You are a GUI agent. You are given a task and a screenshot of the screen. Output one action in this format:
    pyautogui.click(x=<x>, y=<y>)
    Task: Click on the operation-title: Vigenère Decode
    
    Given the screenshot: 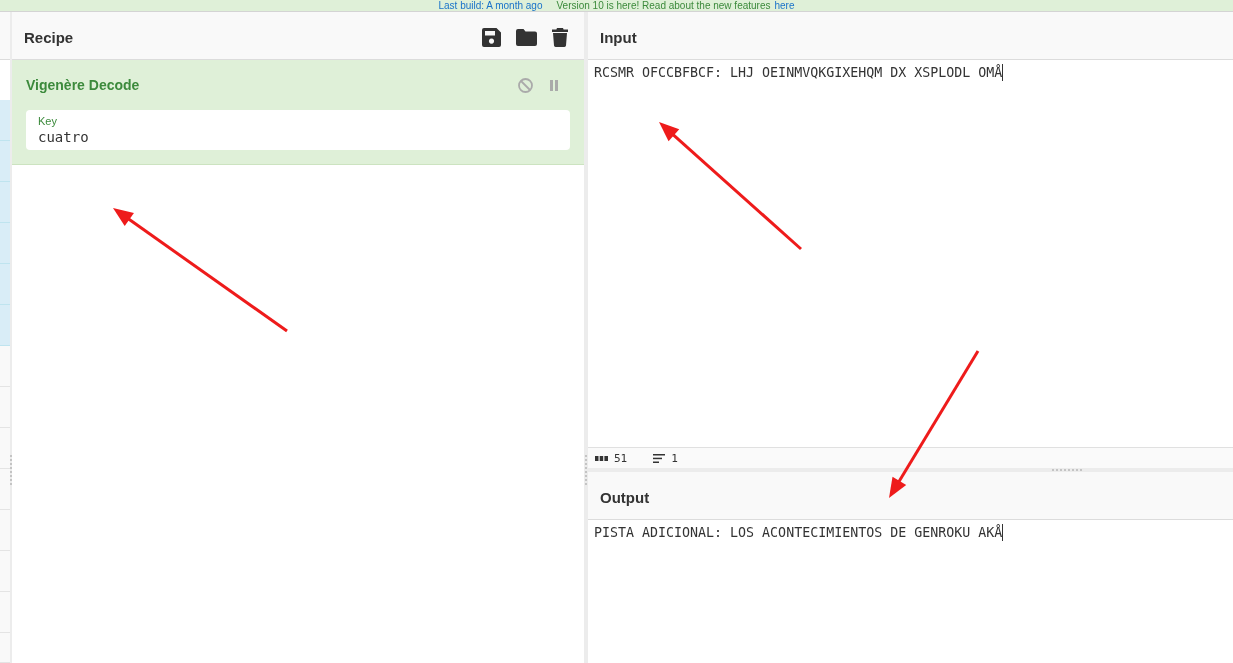 What is the action you would take?
    pyautogui.click(x=83, y=85)
    